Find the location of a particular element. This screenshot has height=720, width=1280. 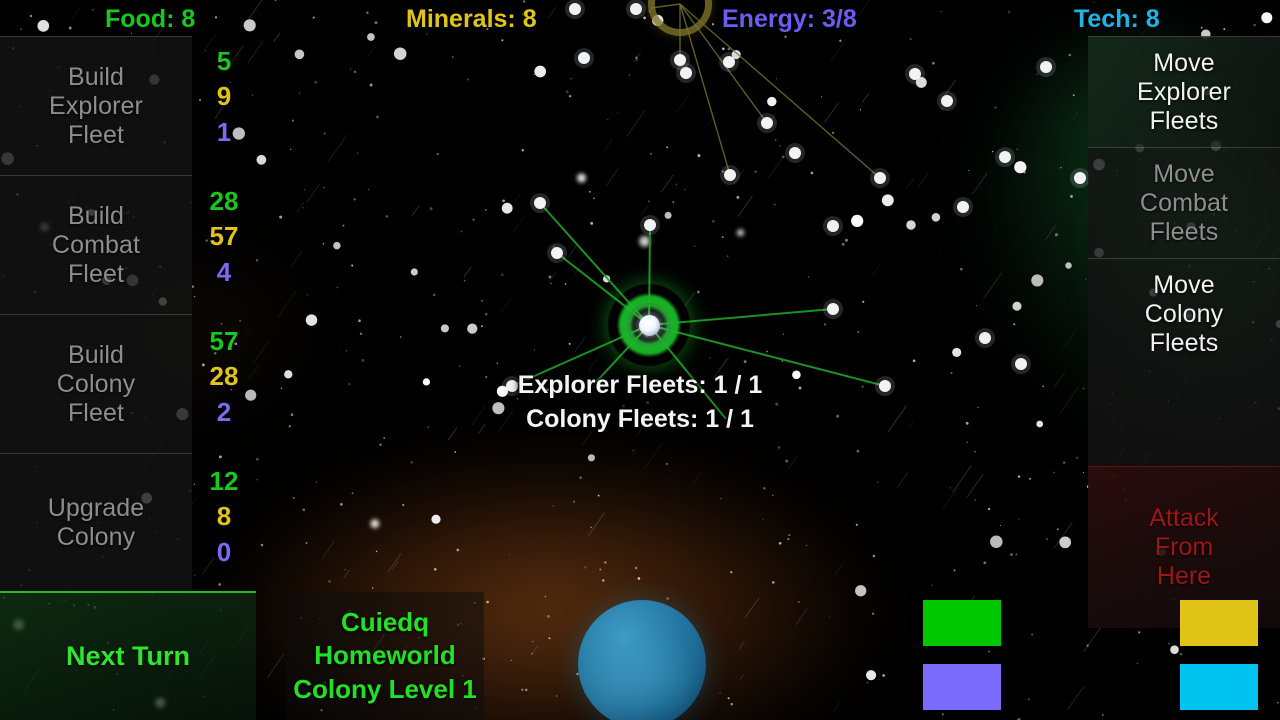

cost-colony-minerals: 28 is located at coordinates (224, 376).